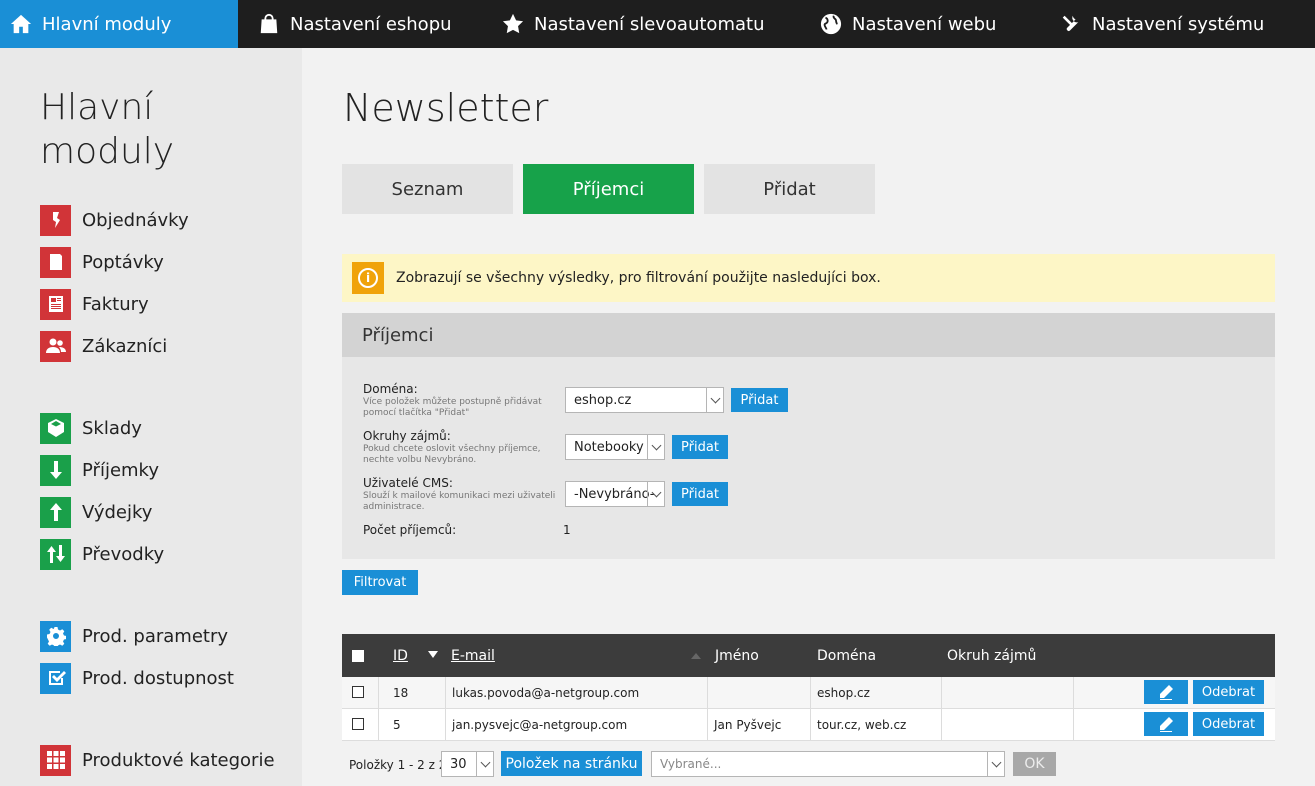 The image size is (1315, 786). I want to click on tab-add: Přidat, so click(789, 189).